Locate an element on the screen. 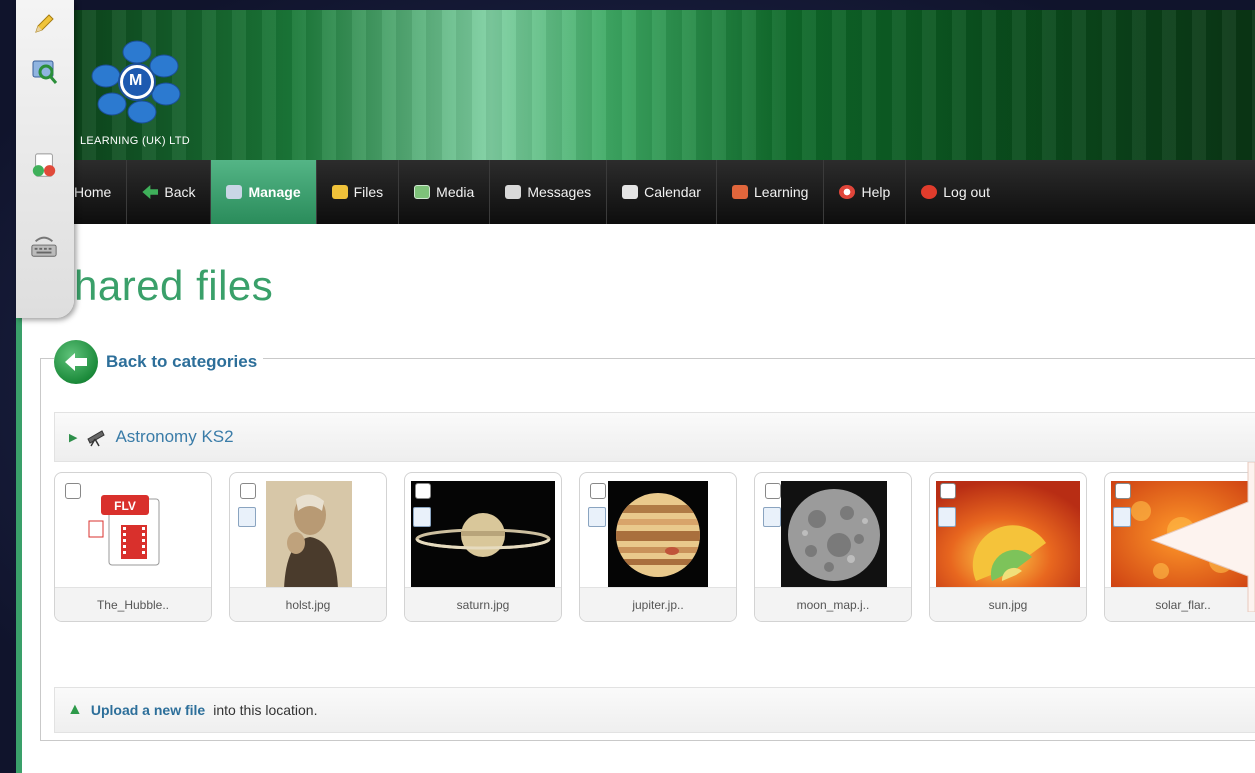 This screenshot has height=773, width=1255. nav-help: Help is located at coordinates (865, 192).